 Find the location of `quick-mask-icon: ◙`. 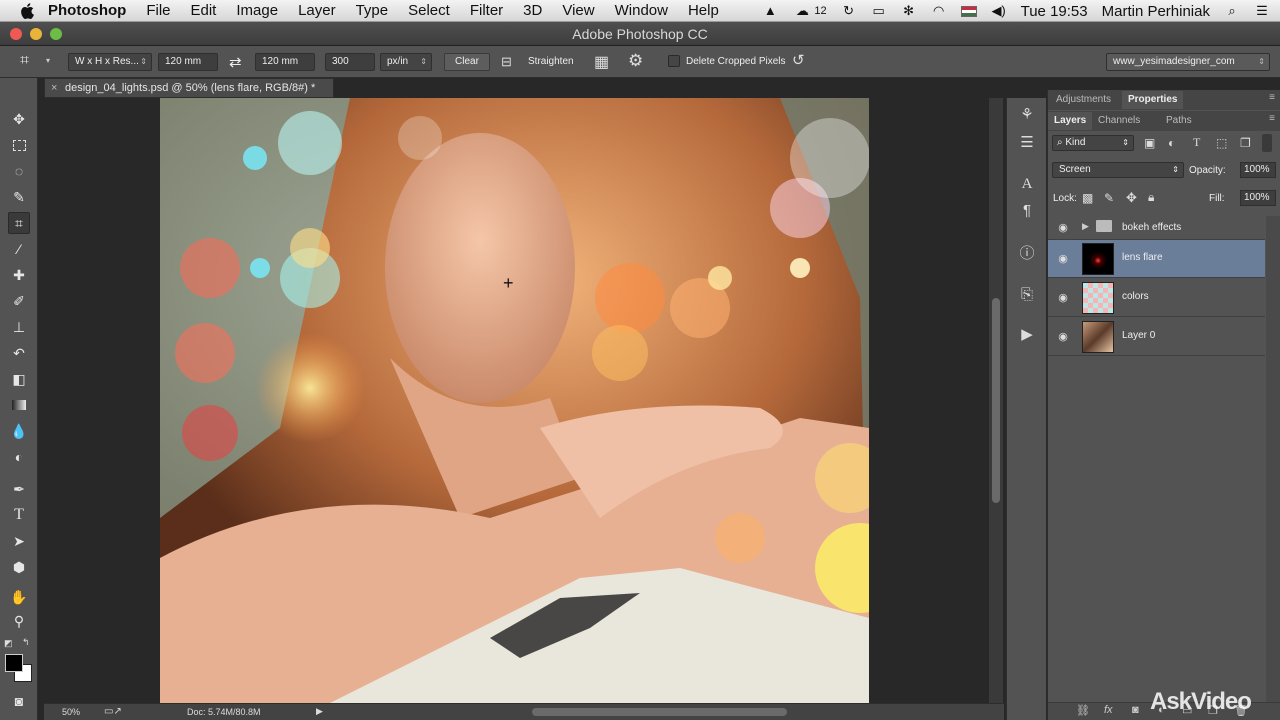

quick-mask-icon: ◙ is located at coordinates (19, 701).